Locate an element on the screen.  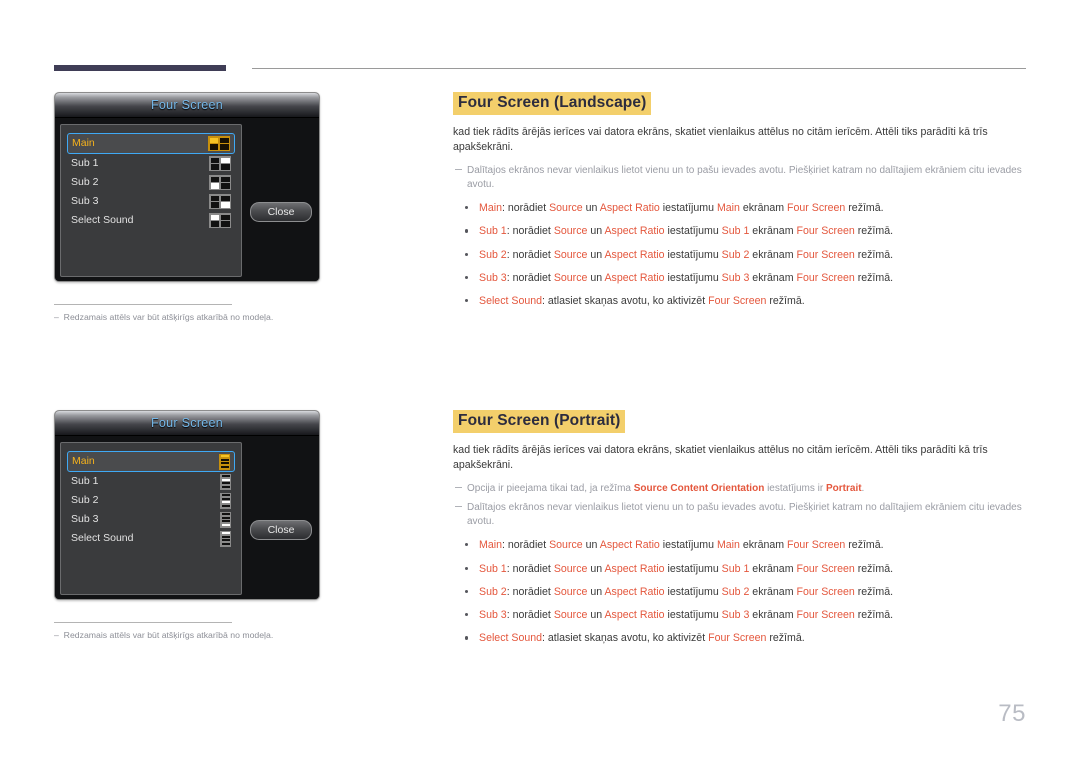
keyword-text: Select Sound is located at coordinates (511, 638).